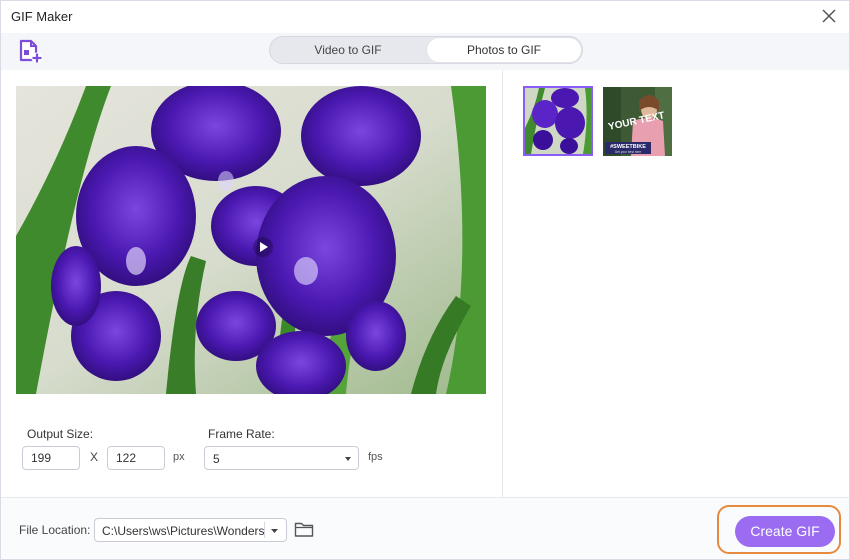  Describe the element at coordinates (628, 152) in the screenshot. I see `thumbnail-banner-subtext: Get your best here` at that location.